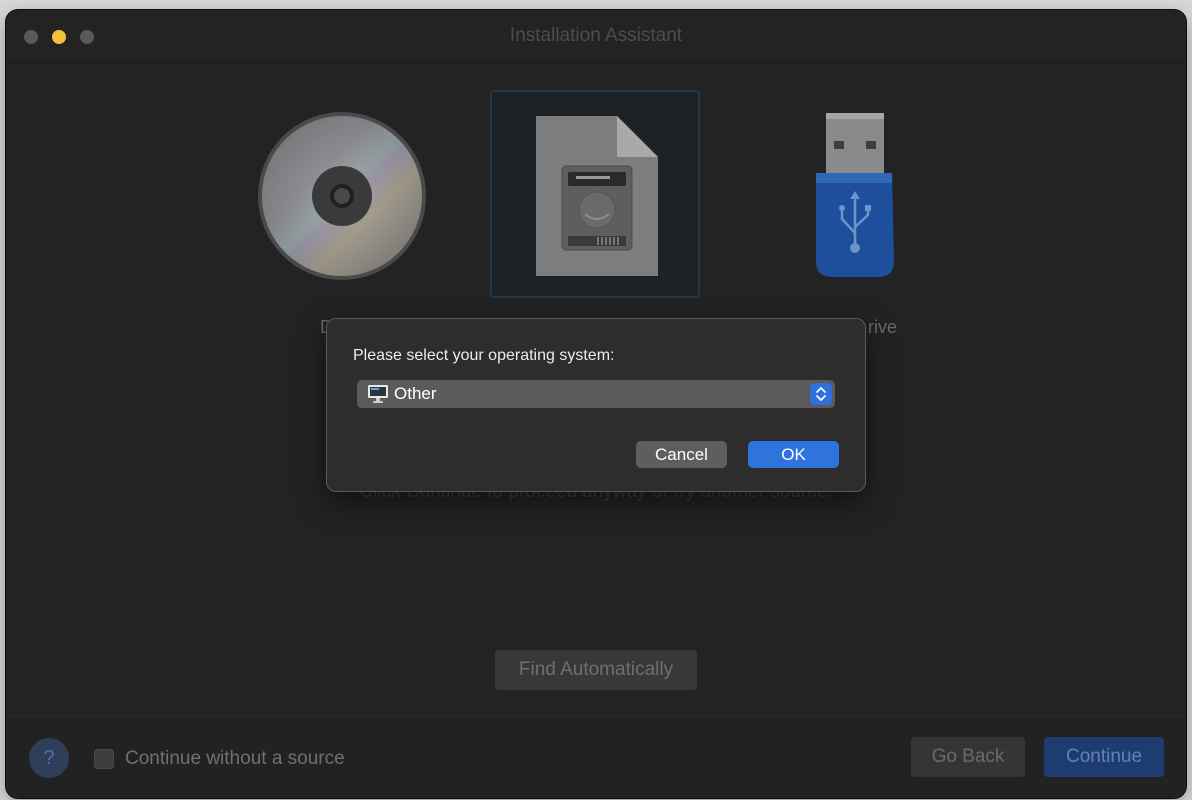  What do you see at coordinates (104, 759) in the screenshot?
I see `continue-without-source-checkbox` at bounding box center [104, 759].